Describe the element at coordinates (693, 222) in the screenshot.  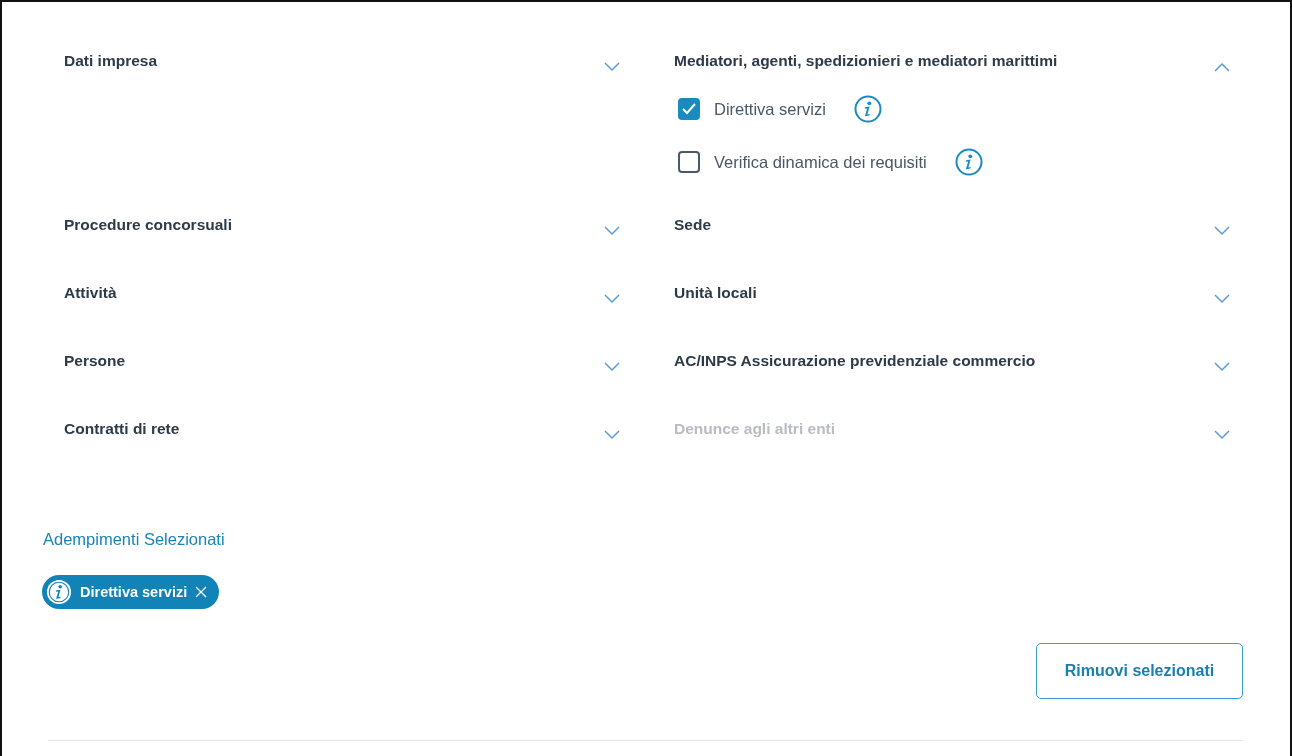
I see `section-title: Sede` at that location.